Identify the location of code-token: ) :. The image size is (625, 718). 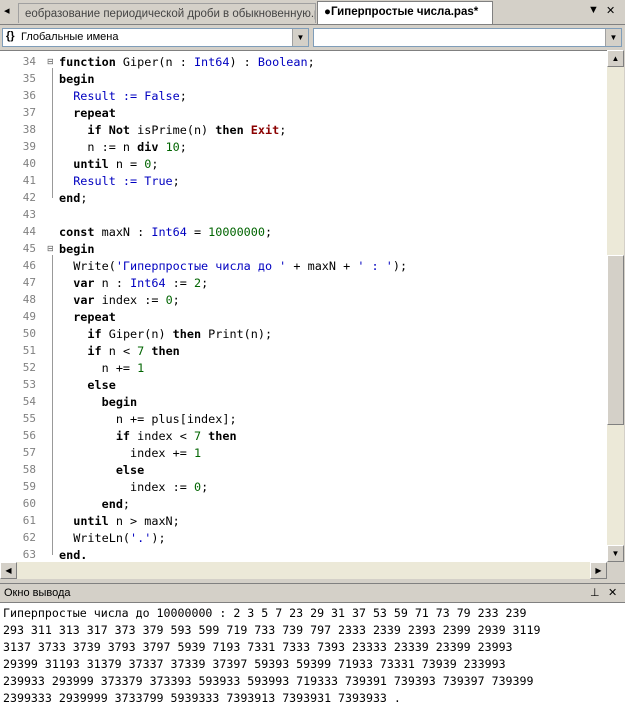
(243, 62).